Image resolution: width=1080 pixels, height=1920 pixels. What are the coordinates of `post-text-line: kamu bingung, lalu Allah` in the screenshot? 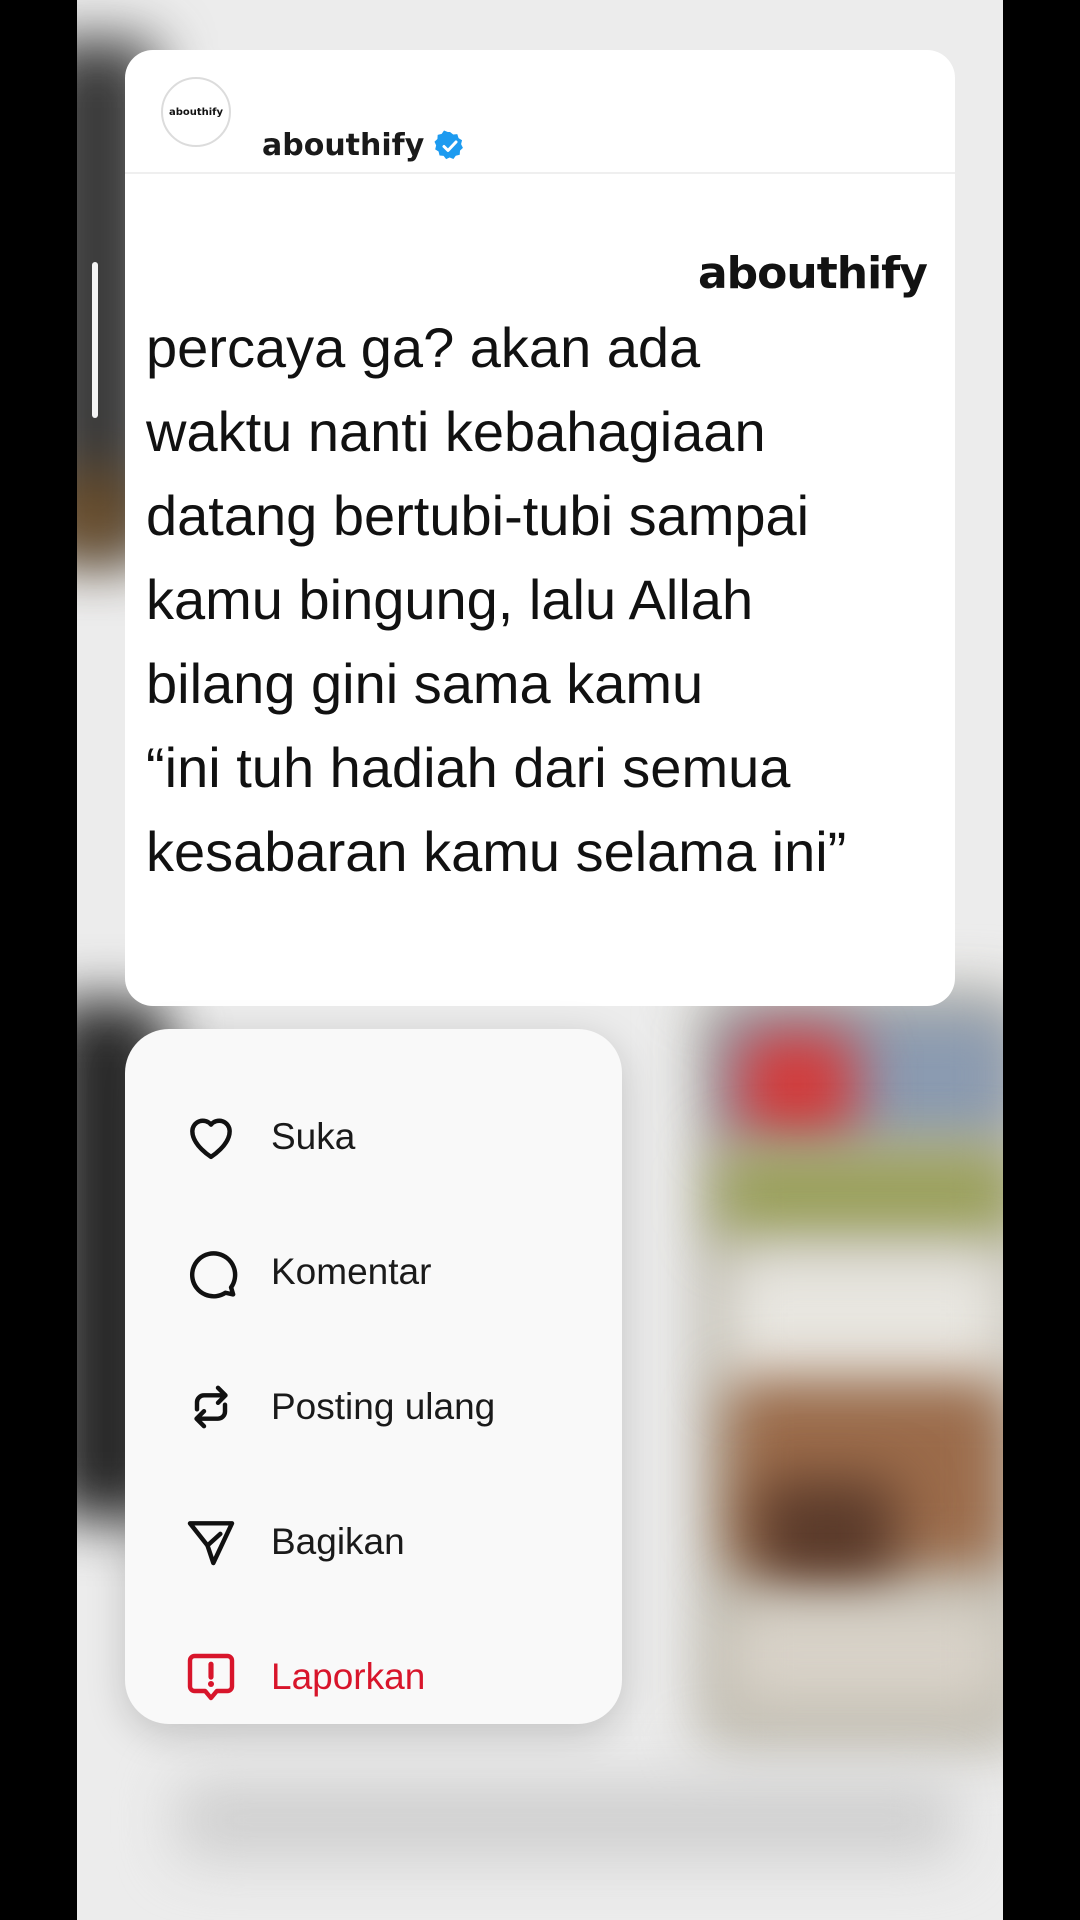 It's located at (450, 599).